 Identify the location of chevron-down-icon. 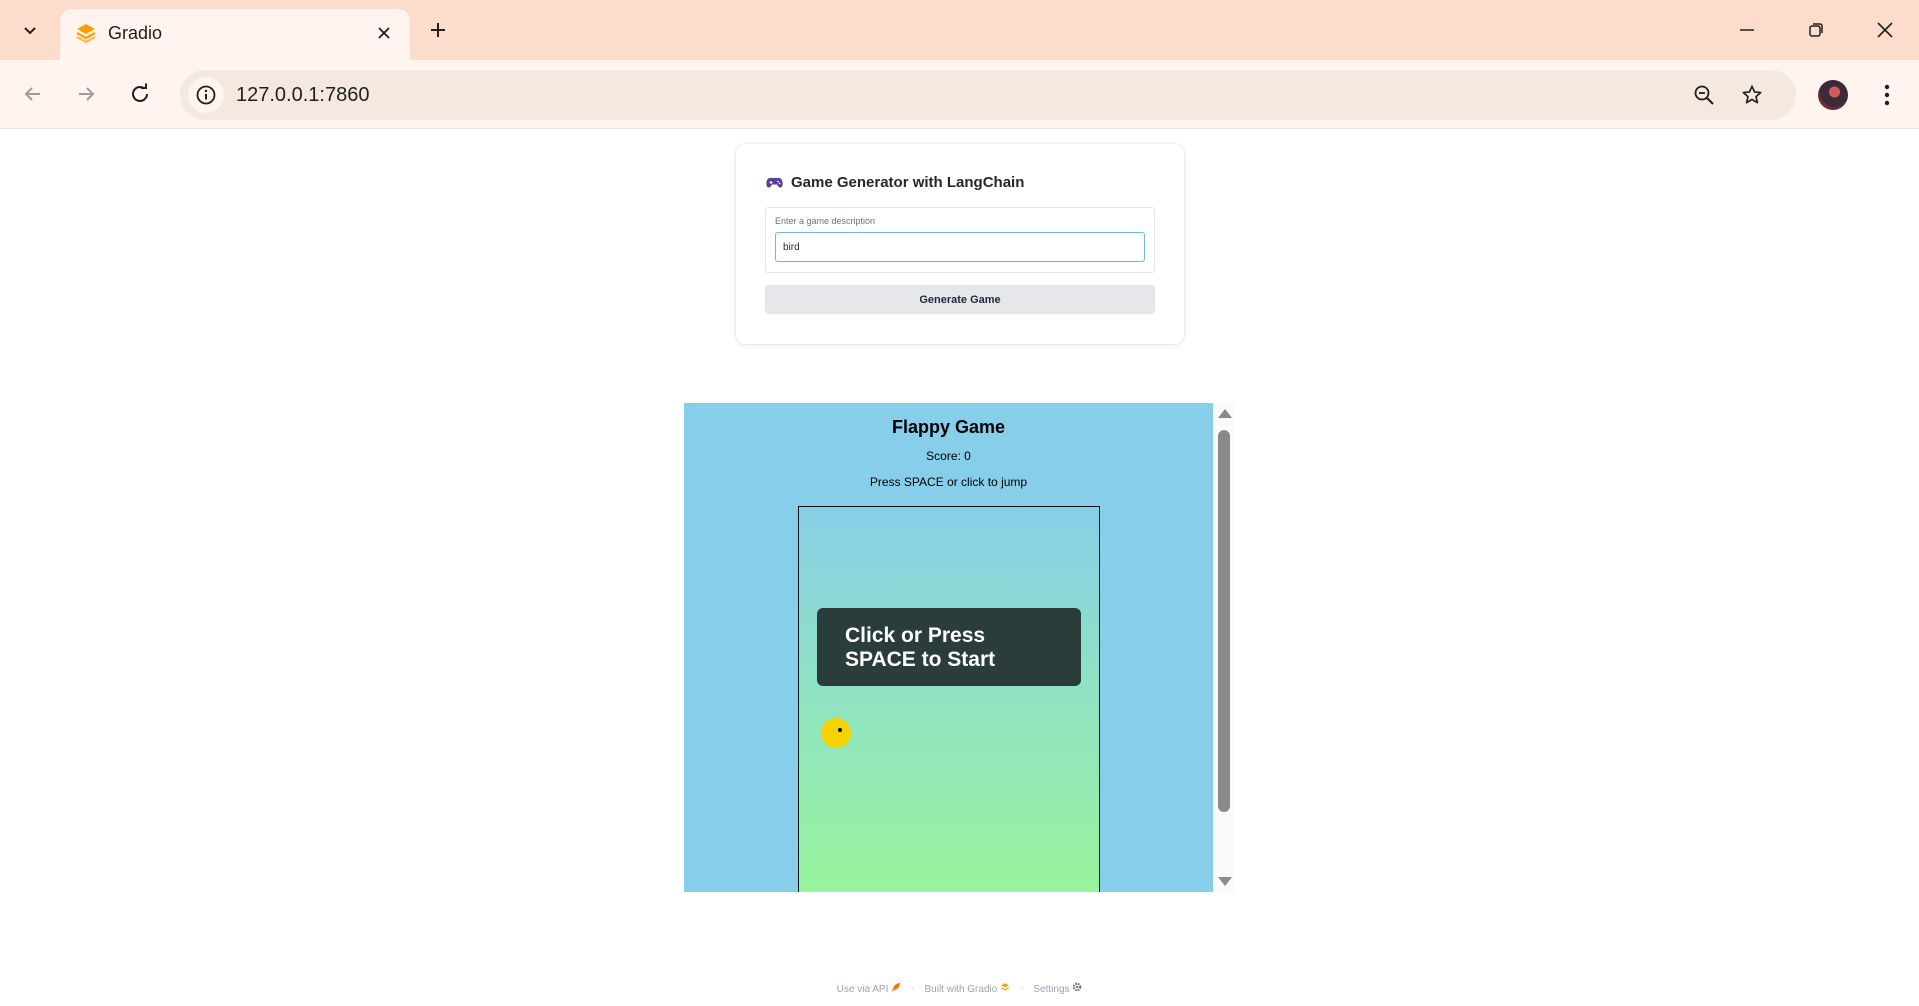
(30, 31).